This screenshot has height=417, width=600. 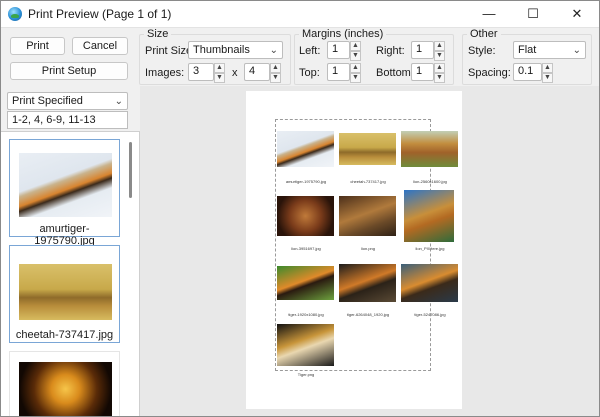 I want to click on cheetah-image, so click(x=65, y=292).